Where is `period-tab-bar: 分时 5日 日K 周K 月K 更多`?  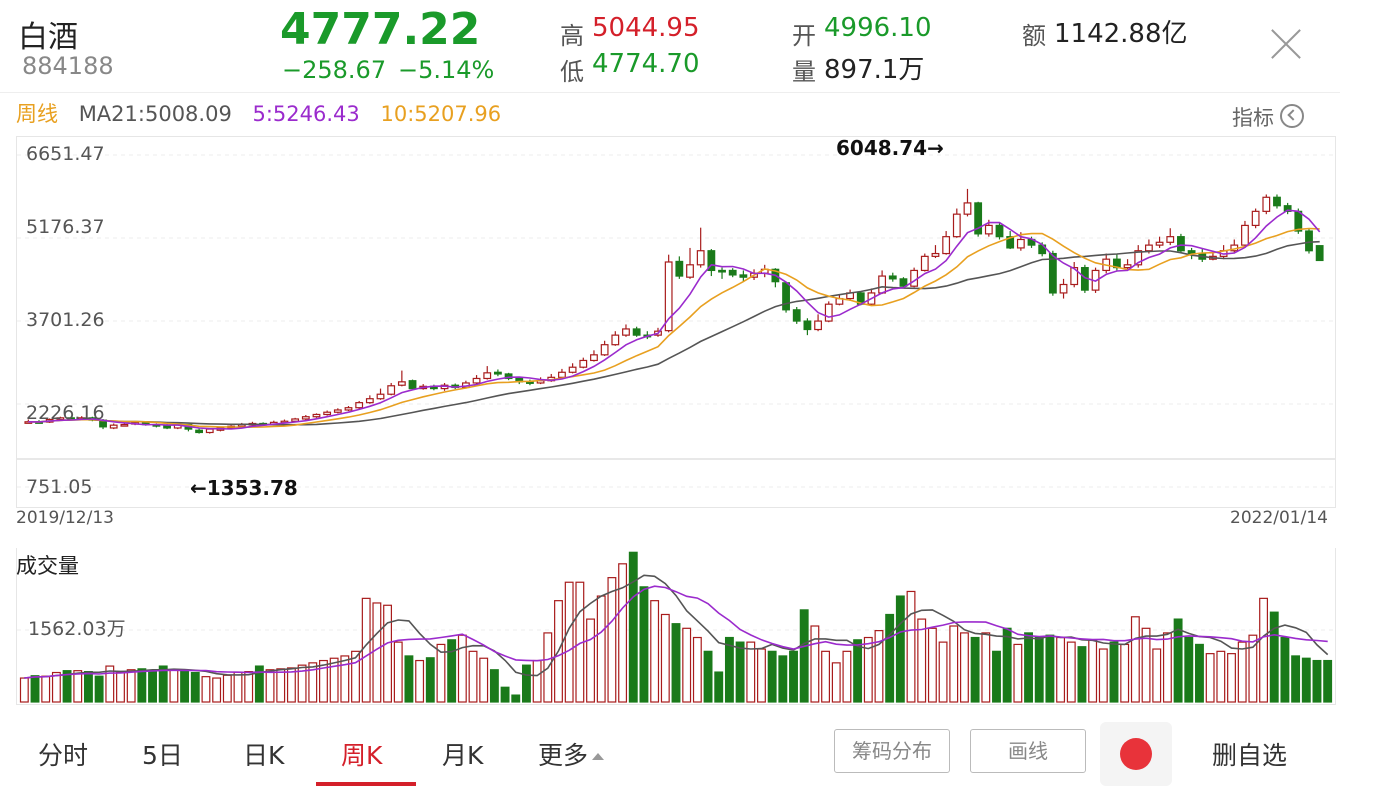 period-tab-bar: 分时 5日 日K 周K 月K 更多 is located at coordinates (696, 753).